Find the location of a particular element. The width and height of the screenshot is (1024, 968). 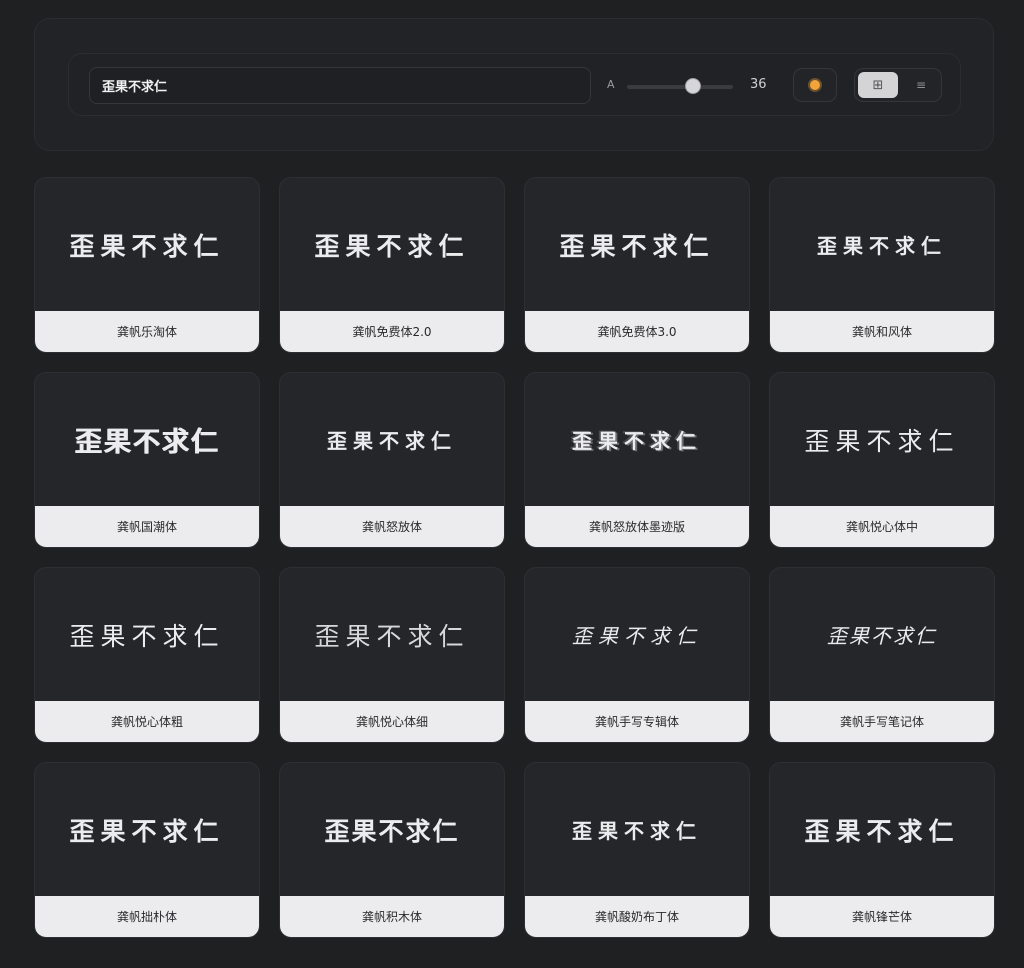

font-name-label: 龚帆拙朴体 is located at coordinates (147, 916).